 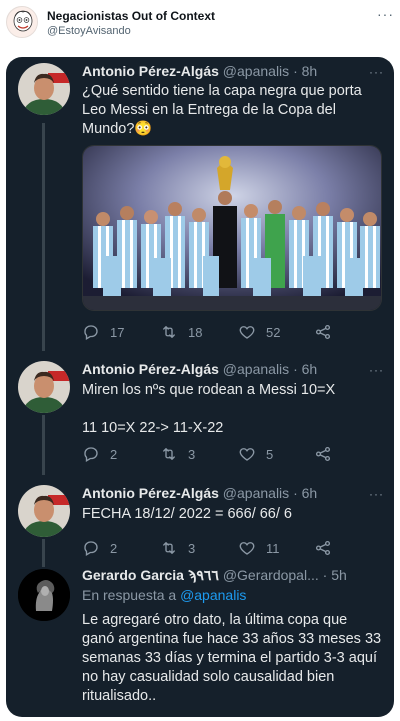 What do you see at coordinates (150, 575) in the screenshot?
I see `author-name: Gerardo Garcia ϡ٩٦٦` at bounding box center [150, 575].